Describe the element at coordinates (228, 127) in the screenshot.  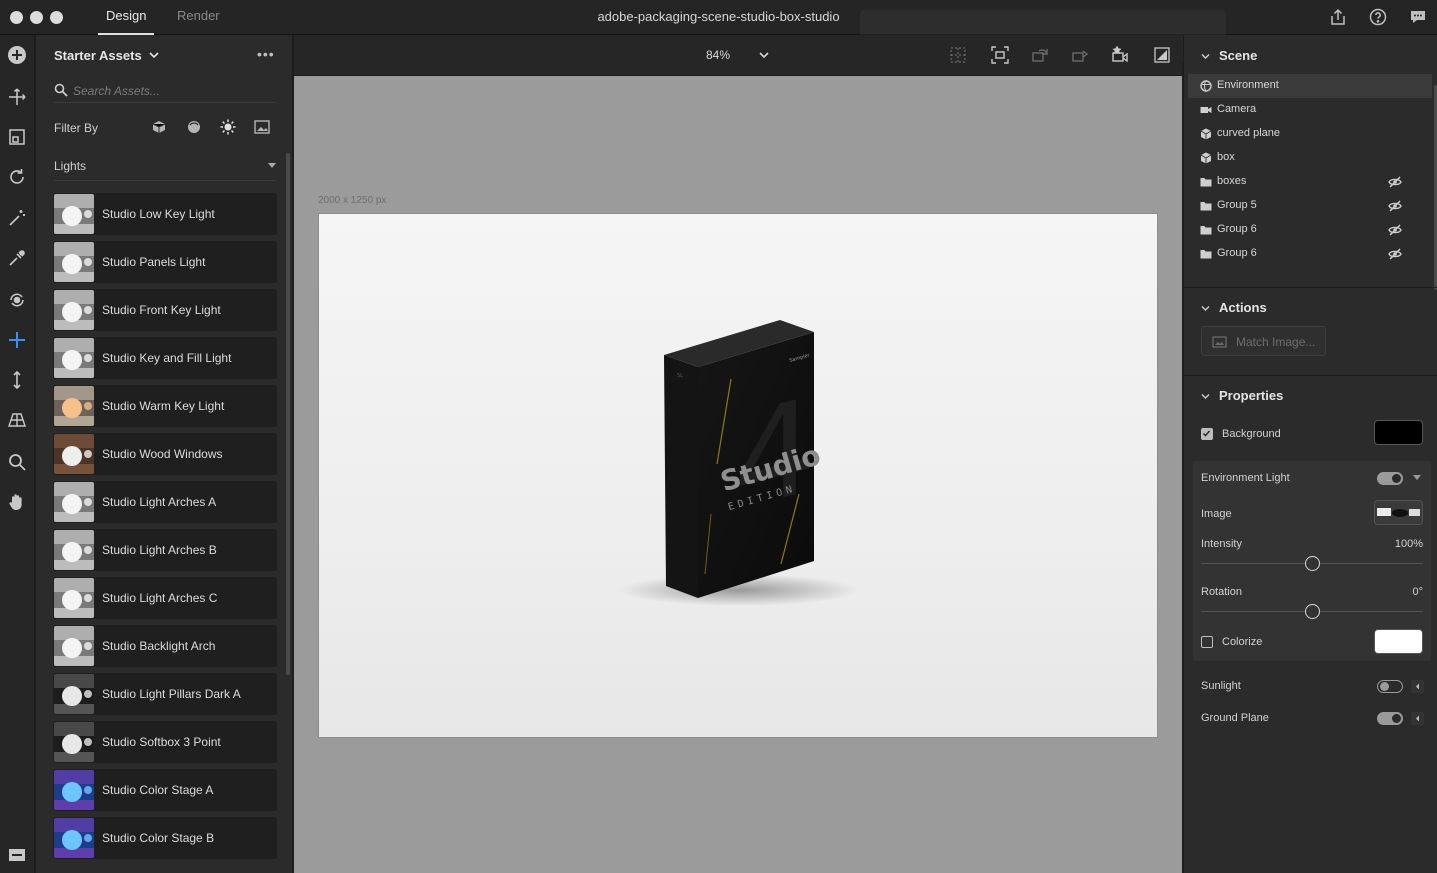
I see `lights-filter-icon` at that location.